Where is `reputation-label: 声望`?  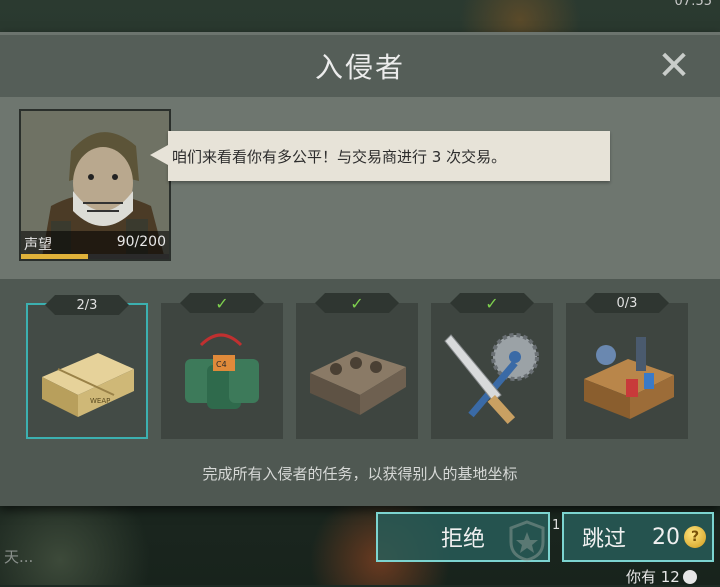
reputation-label: 声望 is located at coordinates (38, 244).